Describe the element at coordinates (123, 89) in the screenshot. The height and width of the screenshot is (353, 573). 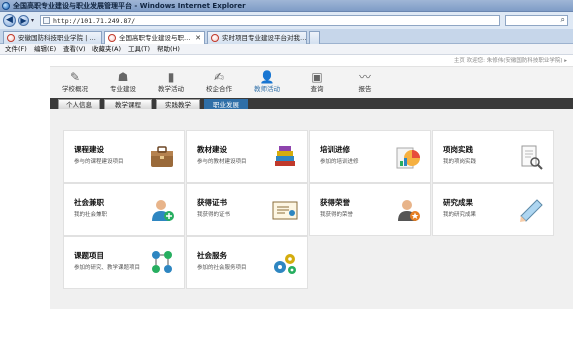
I see `nav-label: 专业建设` at that location.